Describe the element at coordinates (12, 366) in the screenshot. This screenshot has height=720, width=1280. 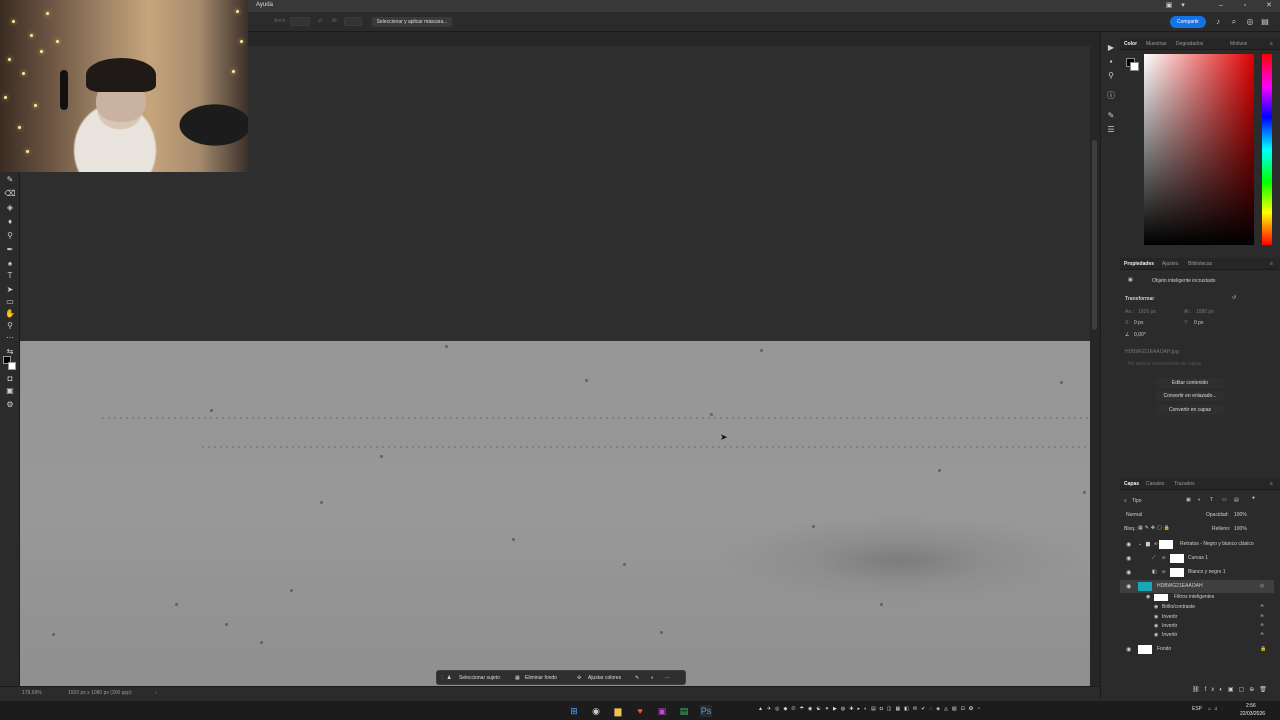
I see `background-color-swatch` at that location.